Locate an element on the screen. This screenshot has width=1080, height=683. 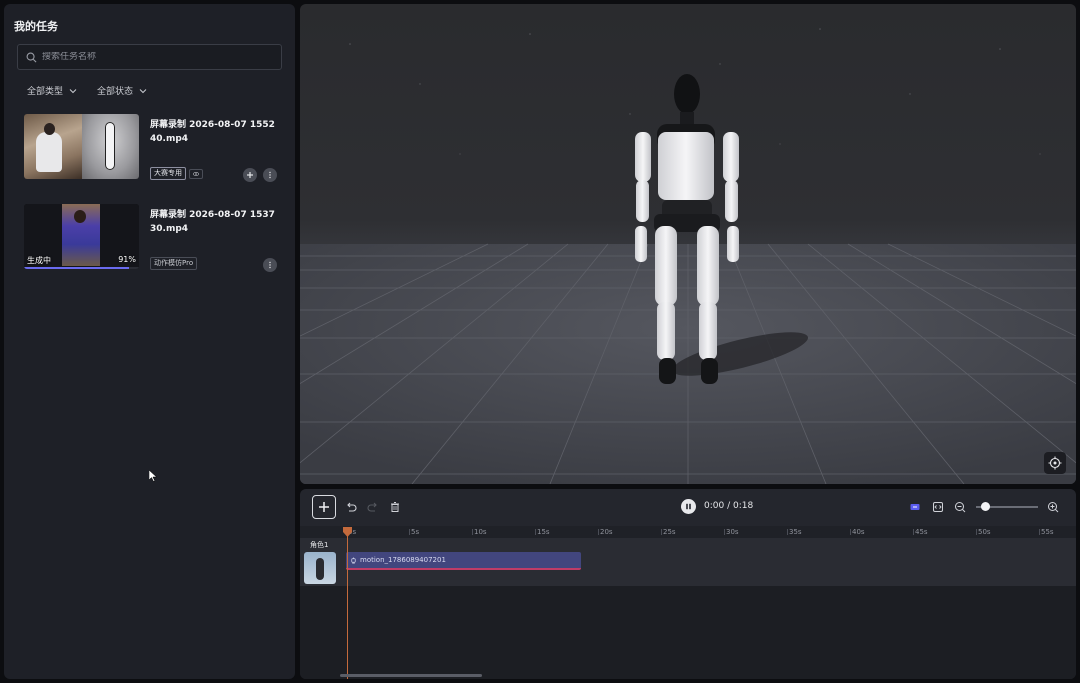
eye-icon is located at coordinates (196, 173).